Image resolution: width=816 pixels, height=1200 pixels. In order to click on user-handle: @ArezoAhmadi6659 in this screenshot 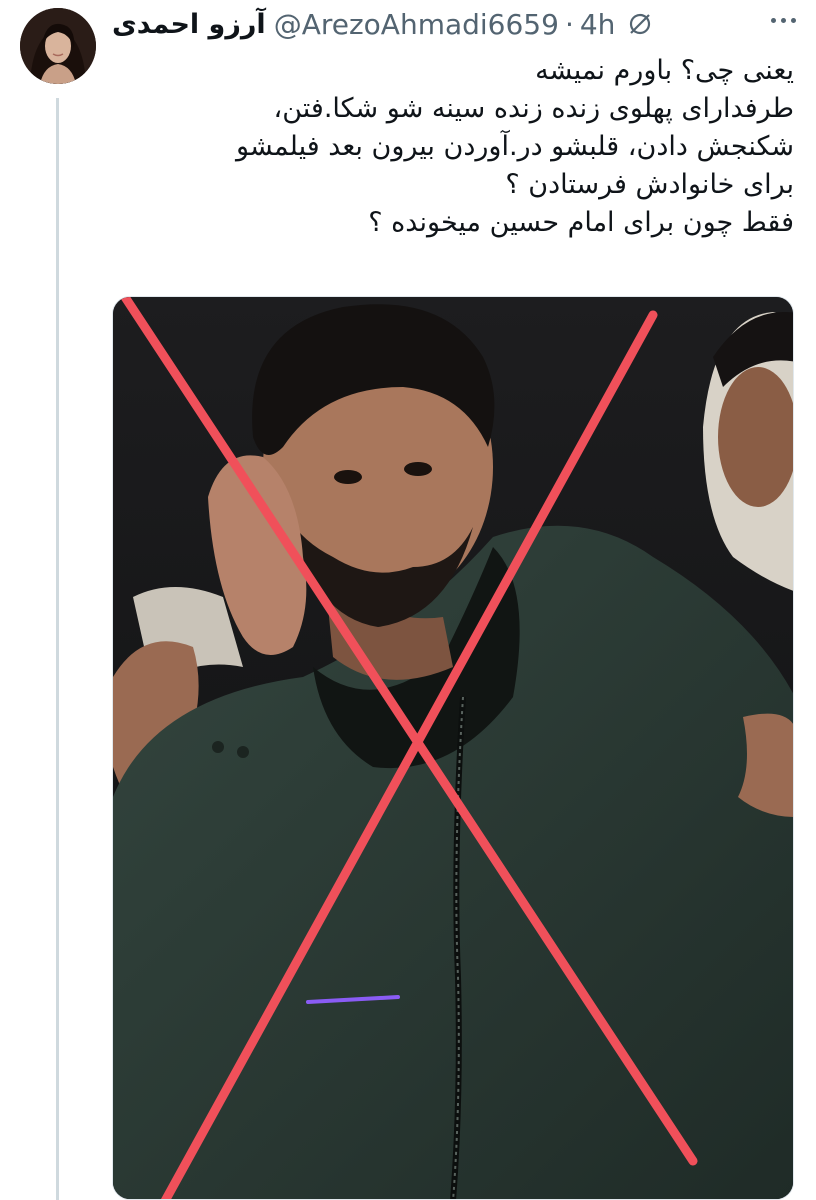, I will do `click(416, 24)`.